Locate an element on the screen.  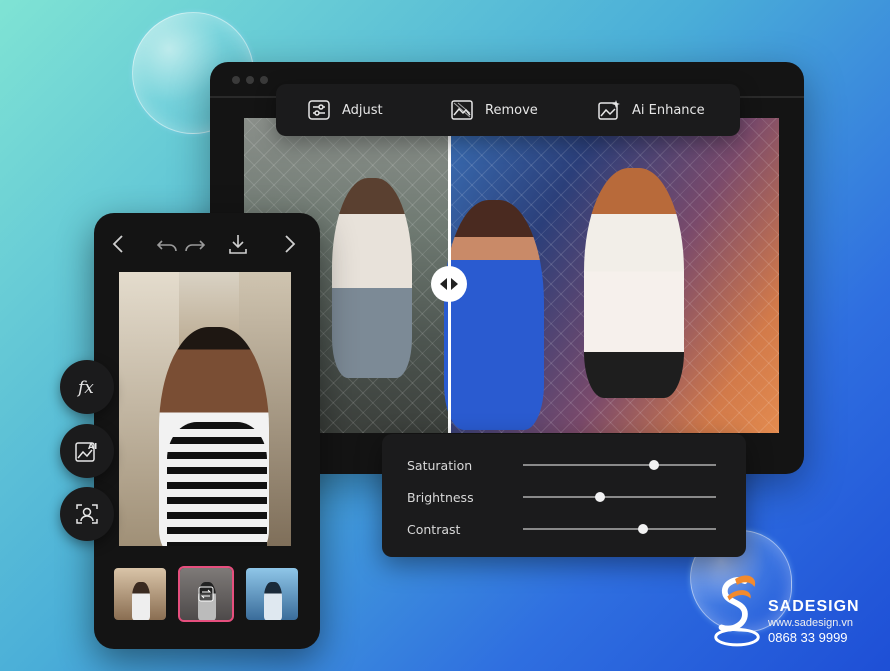
undo-button is located at coordinates (167, 246).